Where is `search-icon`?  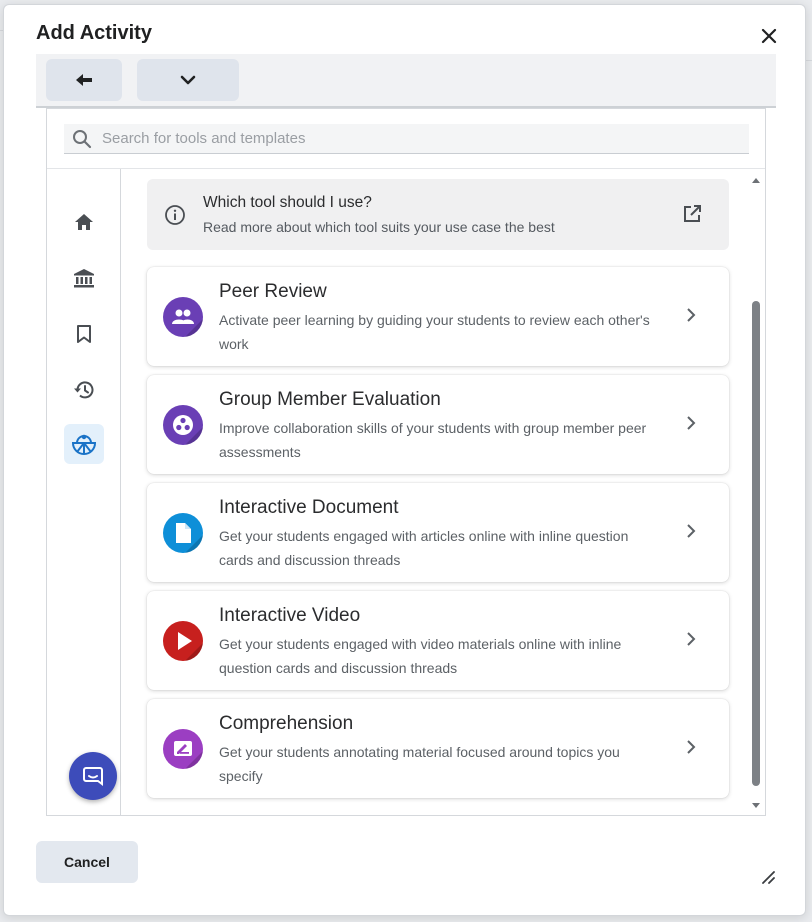 search-icon is located at coordinates (82, 139).